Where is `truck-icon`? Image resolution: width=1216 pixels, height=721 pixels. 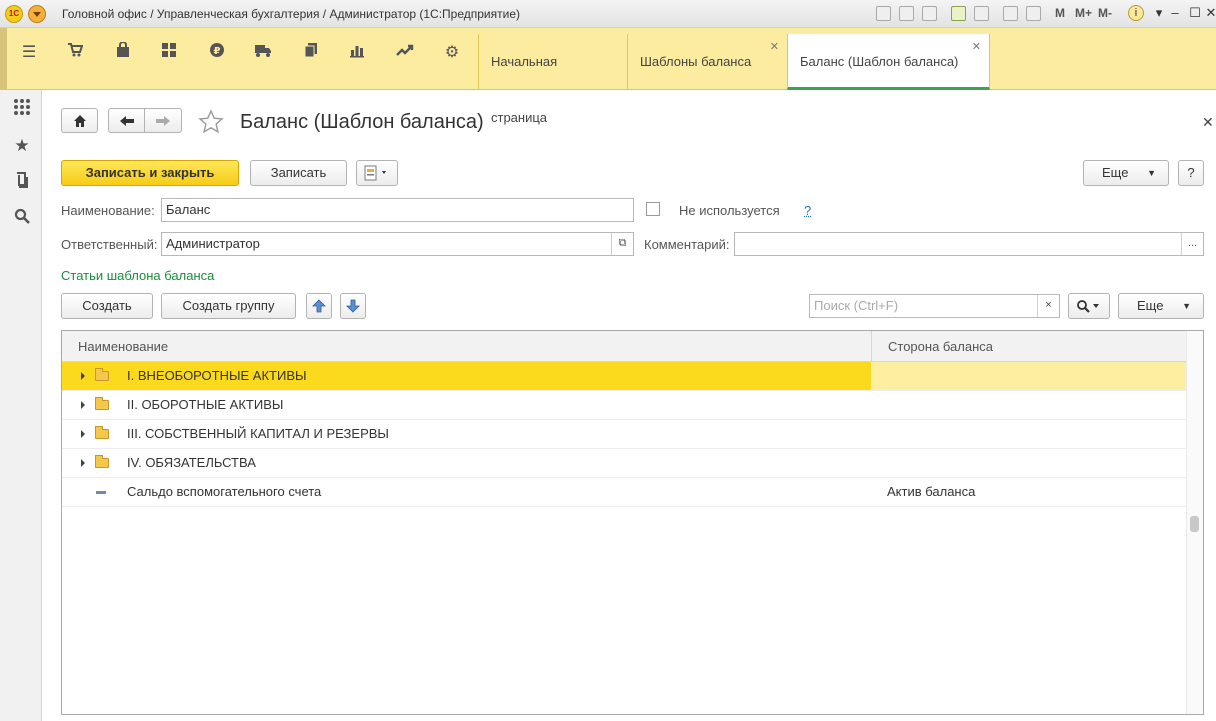 truck-icon is located at coordinates (263, 53).